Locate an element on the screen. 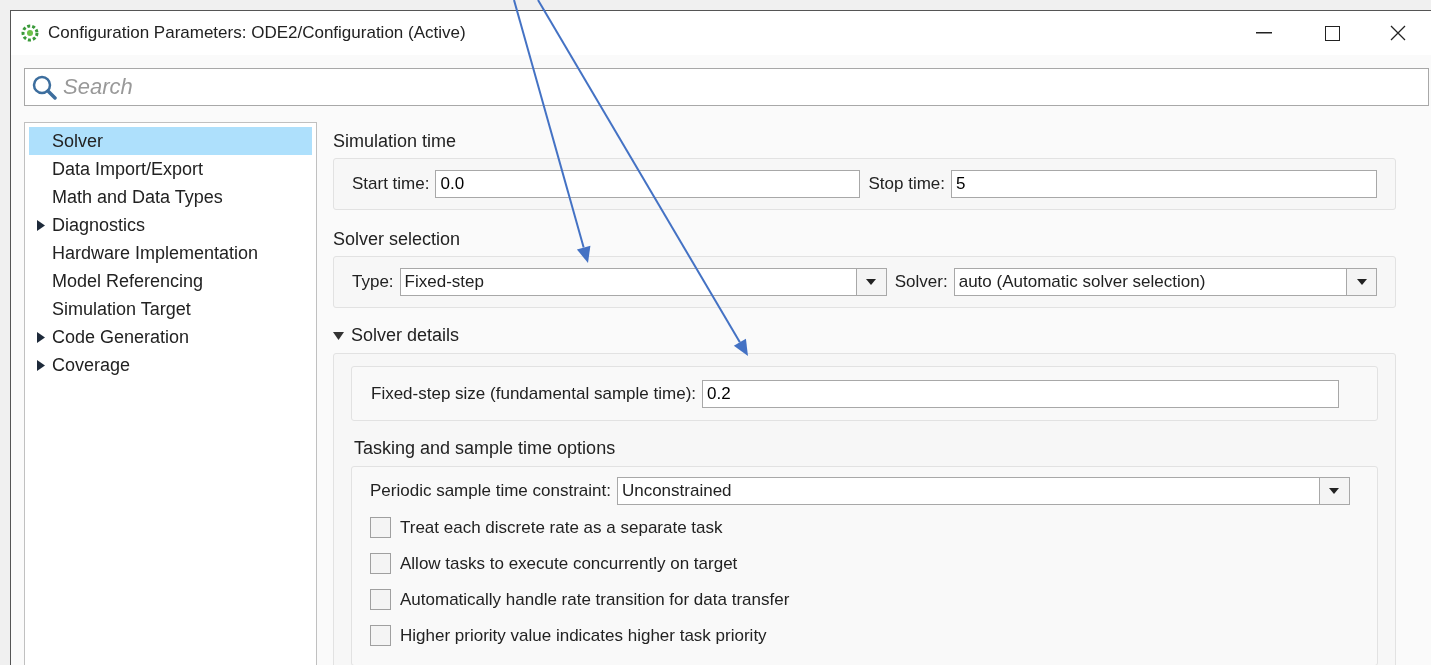 The height and width of the screenshot is (665, 1431). checkbox-row: Automatically handle rate transition for data transfer is located at coordinates (864, 599).